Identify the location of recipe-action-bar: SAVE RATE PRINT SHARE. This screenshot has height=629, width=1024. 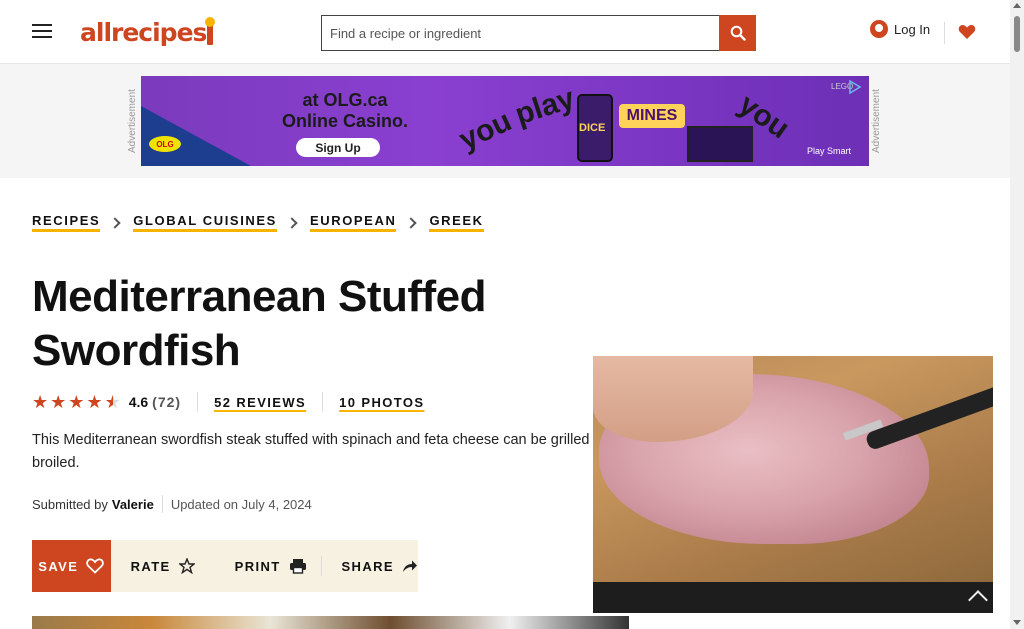
(225, 566).